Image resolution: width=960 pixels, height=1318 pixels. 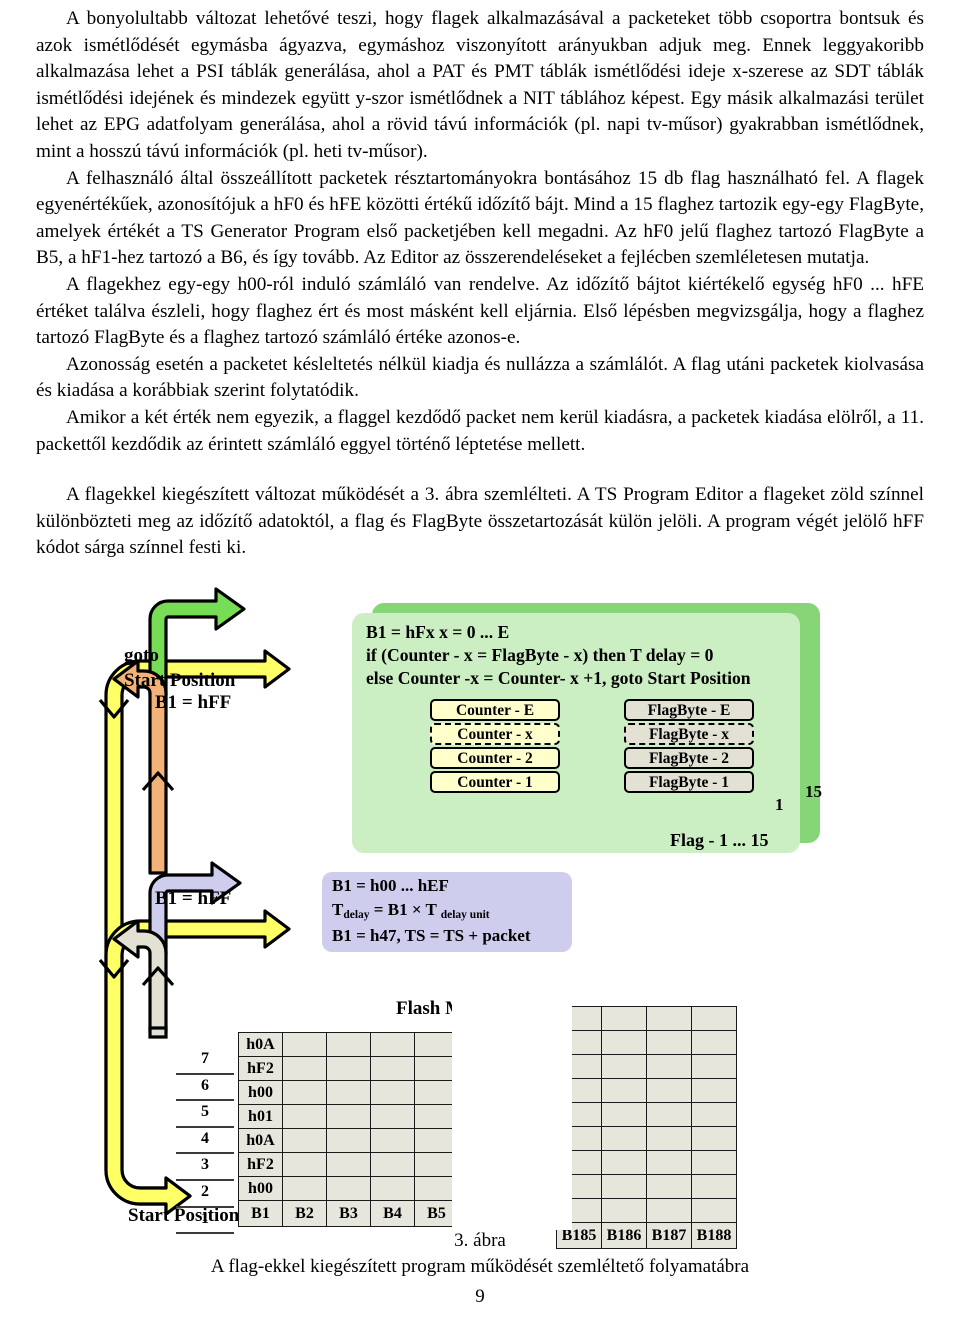 I want to click on figure-number: 3. ábra, so click(x=480, y=1240).